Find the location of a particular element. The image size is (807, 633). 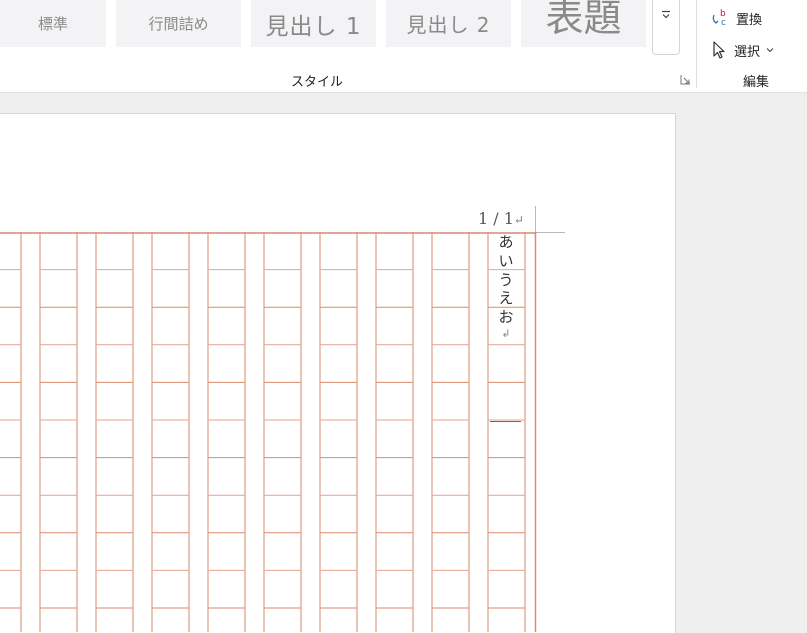

ribbon: 標準 行間詰め 見出し 1 見出し 2 表題 スタイル b c 置換 選択 編集 is located at coordinates (403, 46).